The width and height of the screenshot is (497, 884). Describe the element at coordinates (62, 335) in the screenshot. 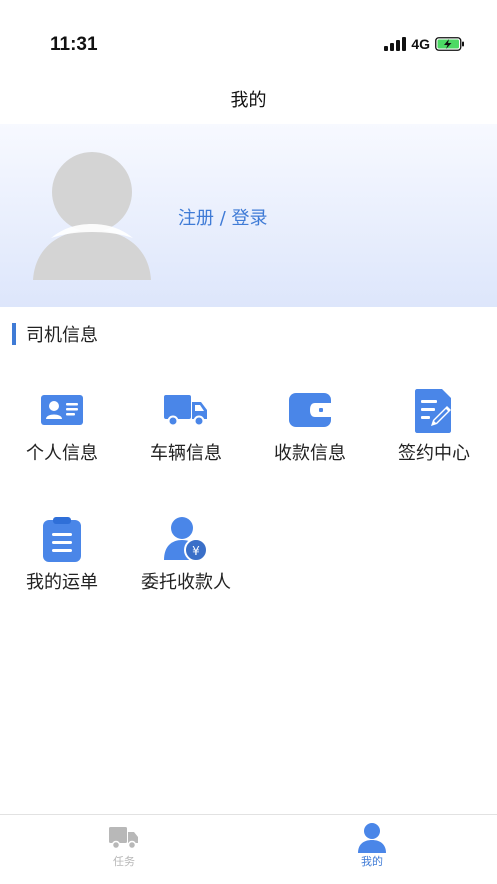

I see `section-title: 司机信息` at that location.